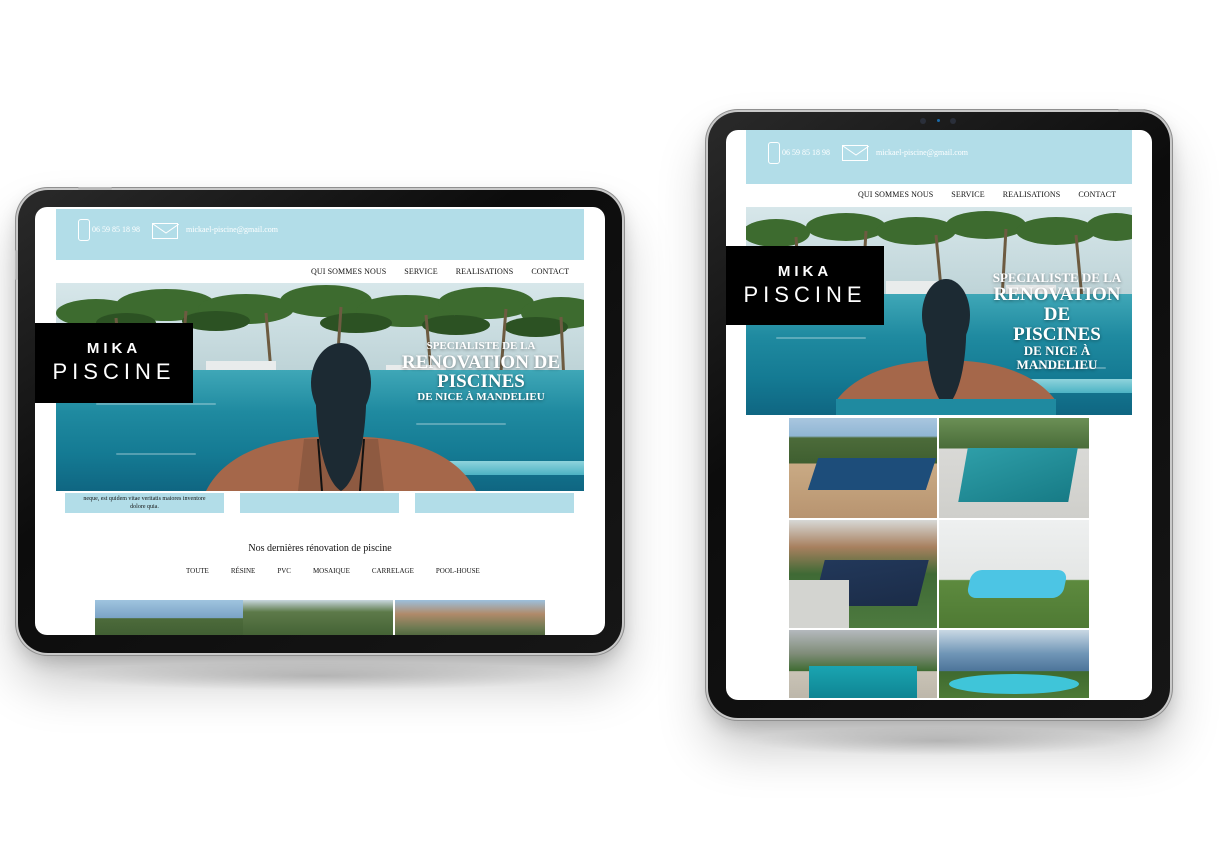  What do you see at coordinates (16, 265) in the screenshot?
I see `volume-button` at bounding box center [16, 265].